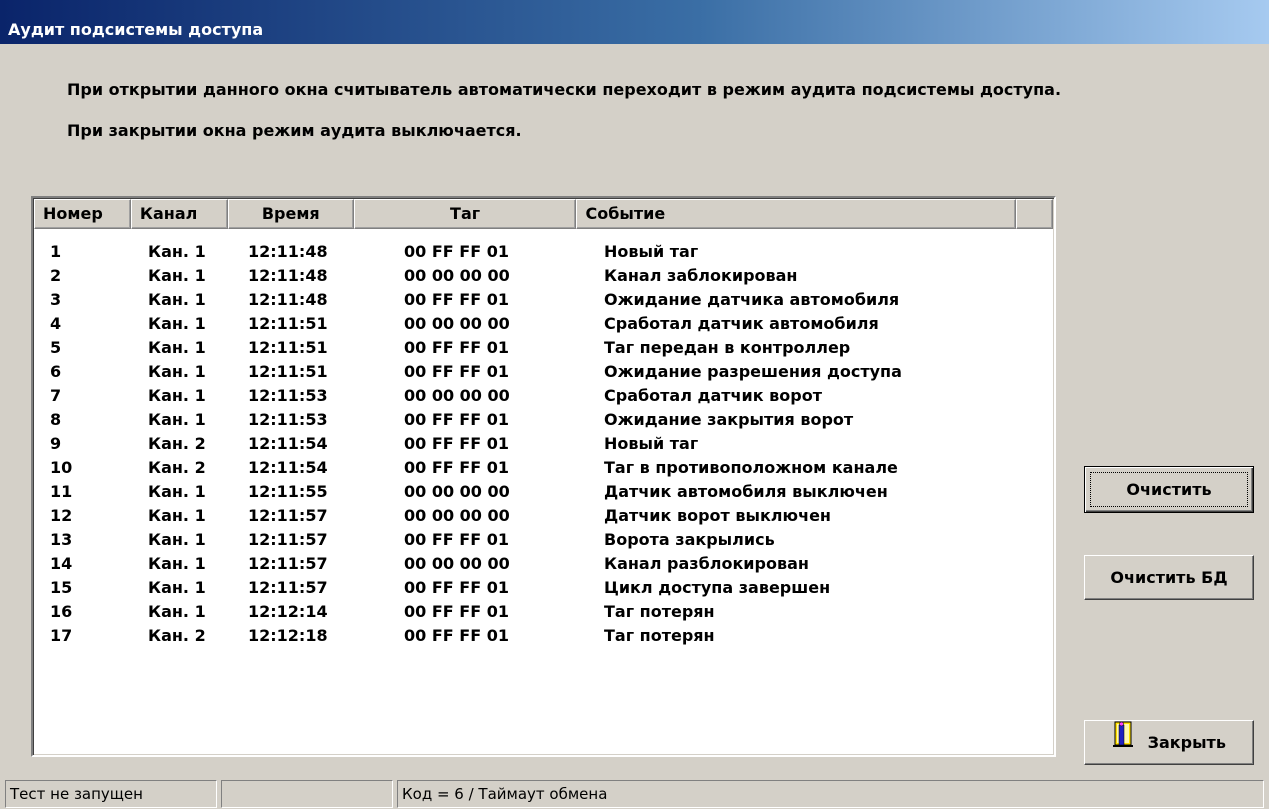 Image resolution: width=1269 pixels, height=809 pixels. What do you see at coordinates (659, 635) in the screenshot?
I see `cell-event: Таг потерян` at bounding box center [659, 635].